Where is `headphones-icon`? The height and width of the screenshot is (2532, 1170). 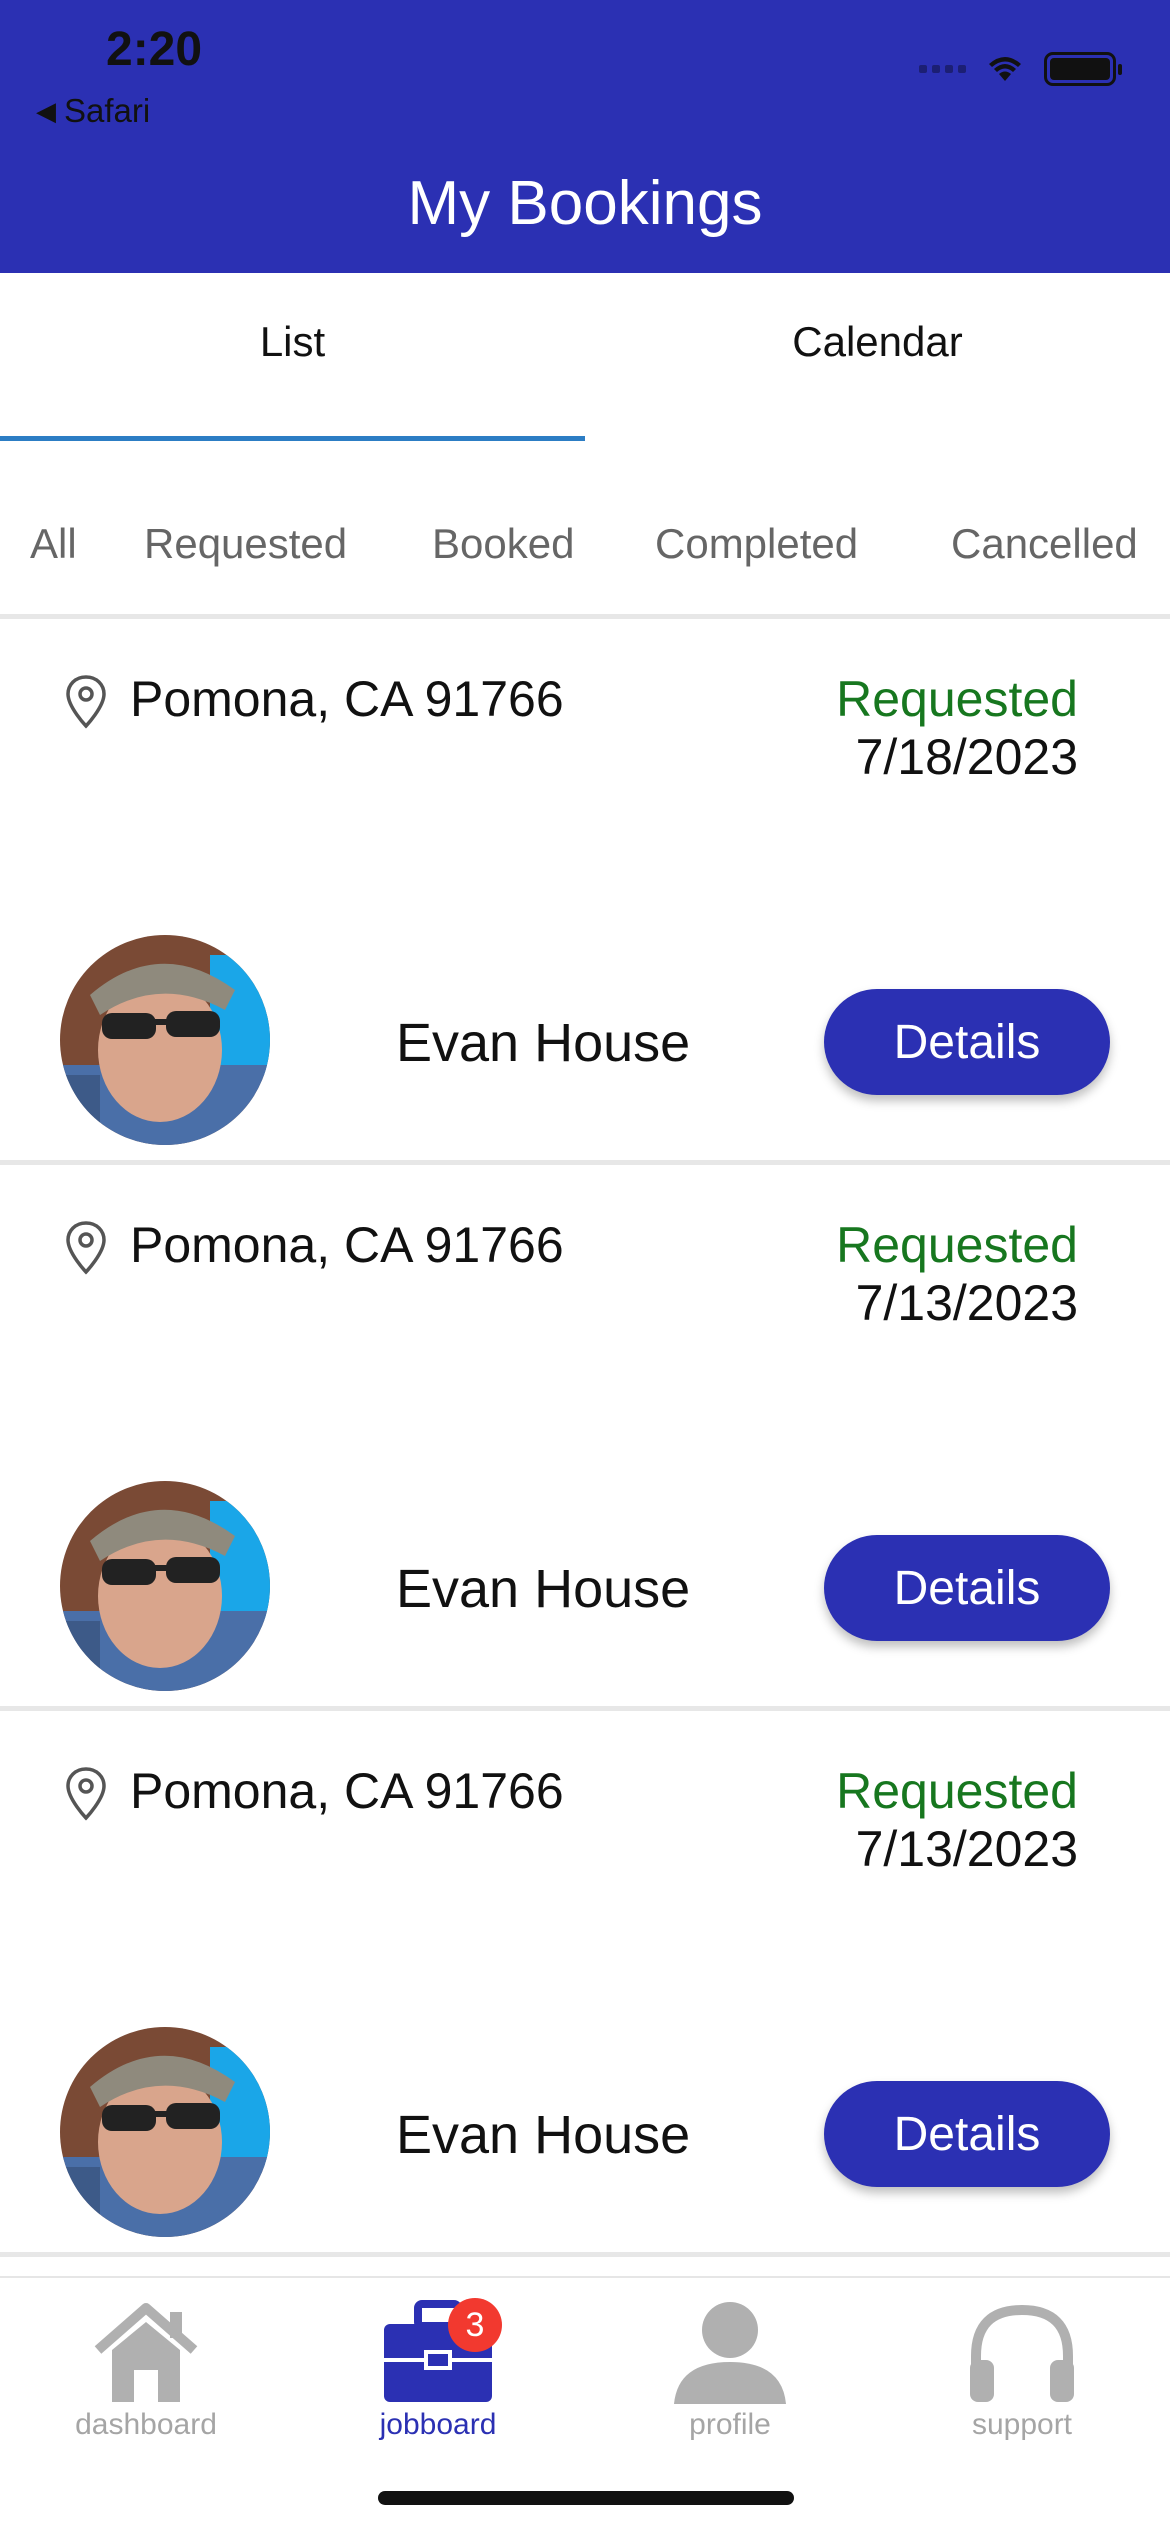
headphones-icon is located at coordinates (1022, 2353).